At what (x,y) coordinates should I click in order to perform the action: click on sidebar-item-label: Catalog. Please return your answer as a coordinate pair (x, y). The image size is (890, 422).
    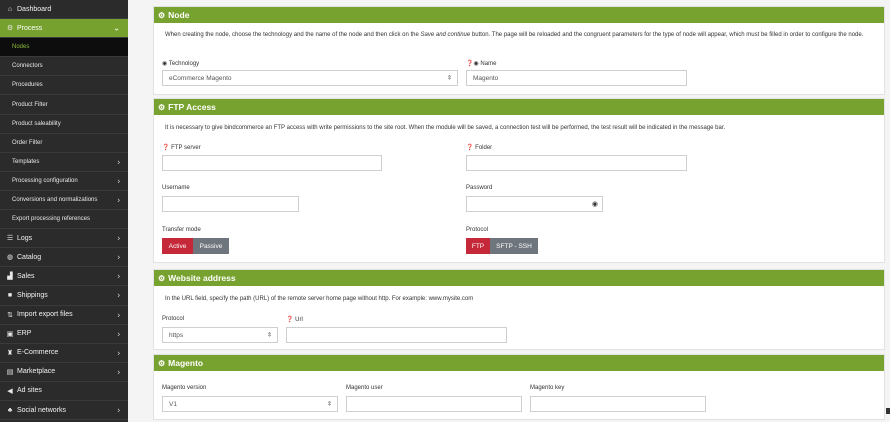
    Looking at the image, I should click on (29, 257).